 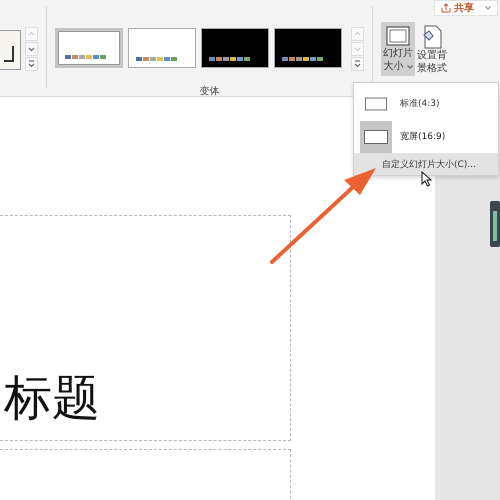 I want to click on slide-size-button: 幻灯片 大小, so click(x=398, y=49).